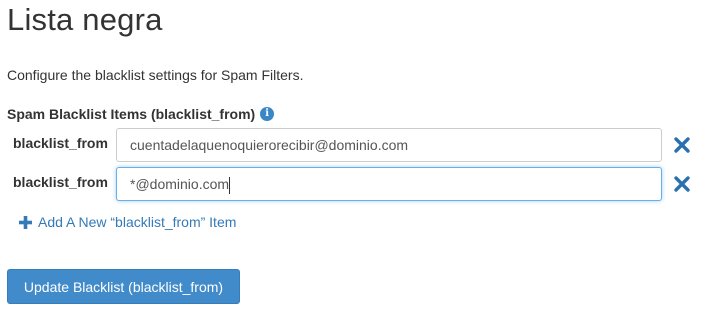 This screenshot has width=712, height=315. What do you see at coordinates (25, 222) in the screenshot?
I see `plus-icon` at bounding box center [25, 222].